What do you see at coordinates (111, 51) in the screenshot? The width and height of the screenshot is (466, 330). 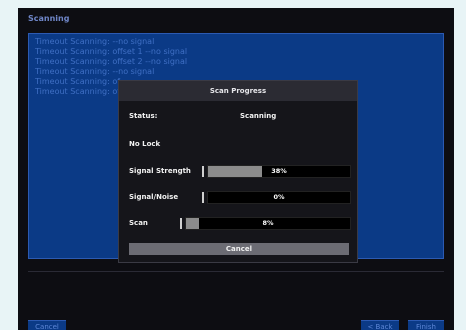 I see `log-line: Timeout Scanning: offset 1 --no signal` at bounding box center [111, 51].